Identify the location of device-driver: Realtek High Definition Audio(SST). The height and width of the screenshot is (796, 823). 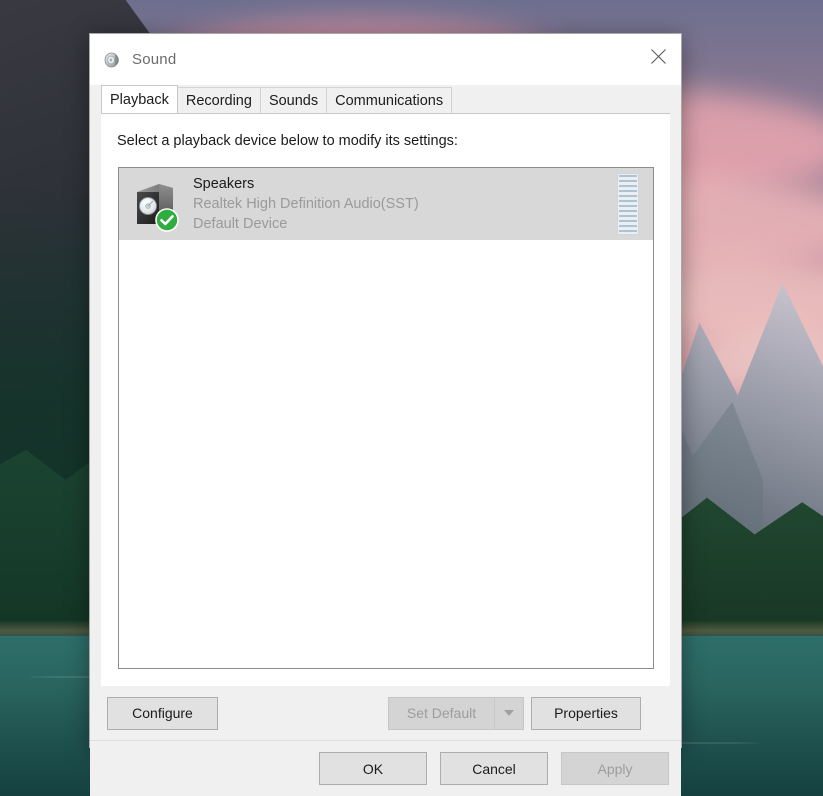
(306, 203).